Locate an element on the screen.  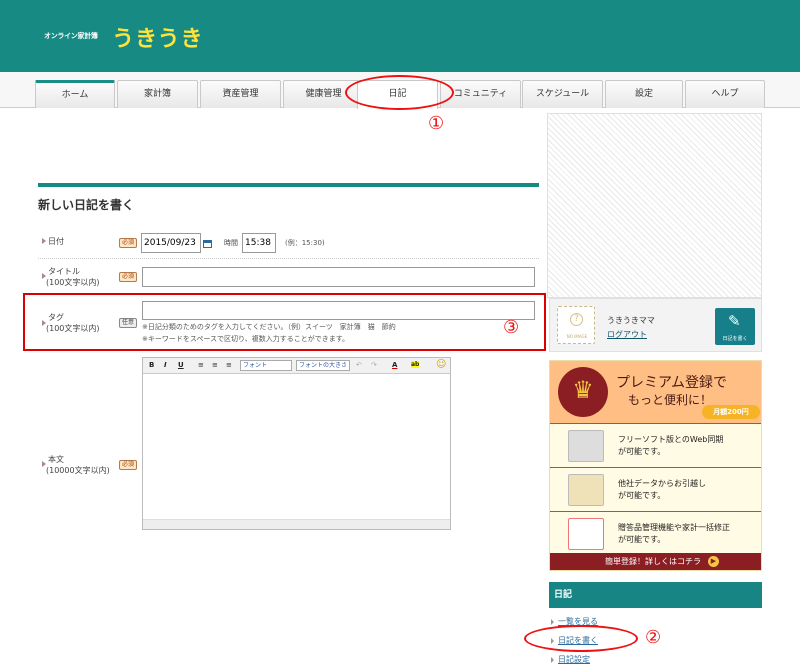
row-divider is located at coordinates (288, 258).